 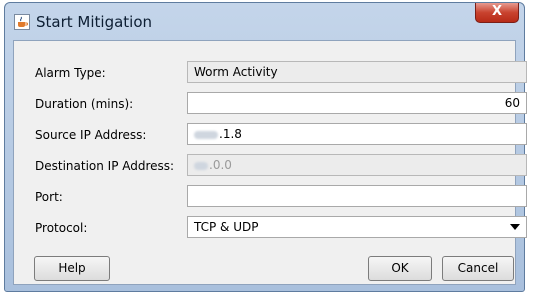 What do you see at coordinates (357, 165) in the screenshot?
I see `destination-ip-field: .0.0` at bounding box center [357, 165].